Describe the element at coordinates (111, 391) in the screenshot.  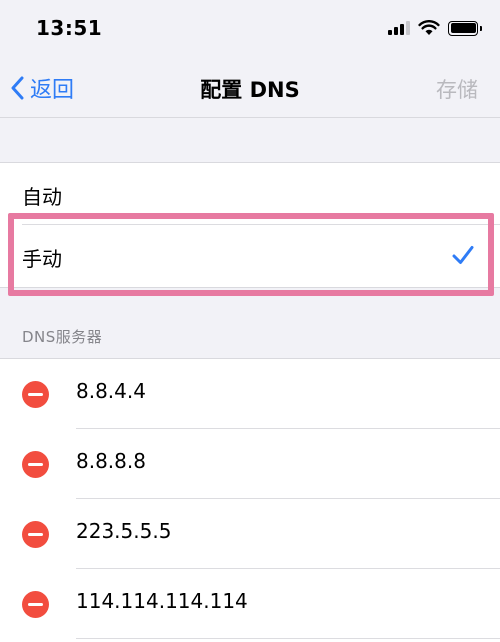
I see `dns-server-address: 8.8.4.4` at that location.